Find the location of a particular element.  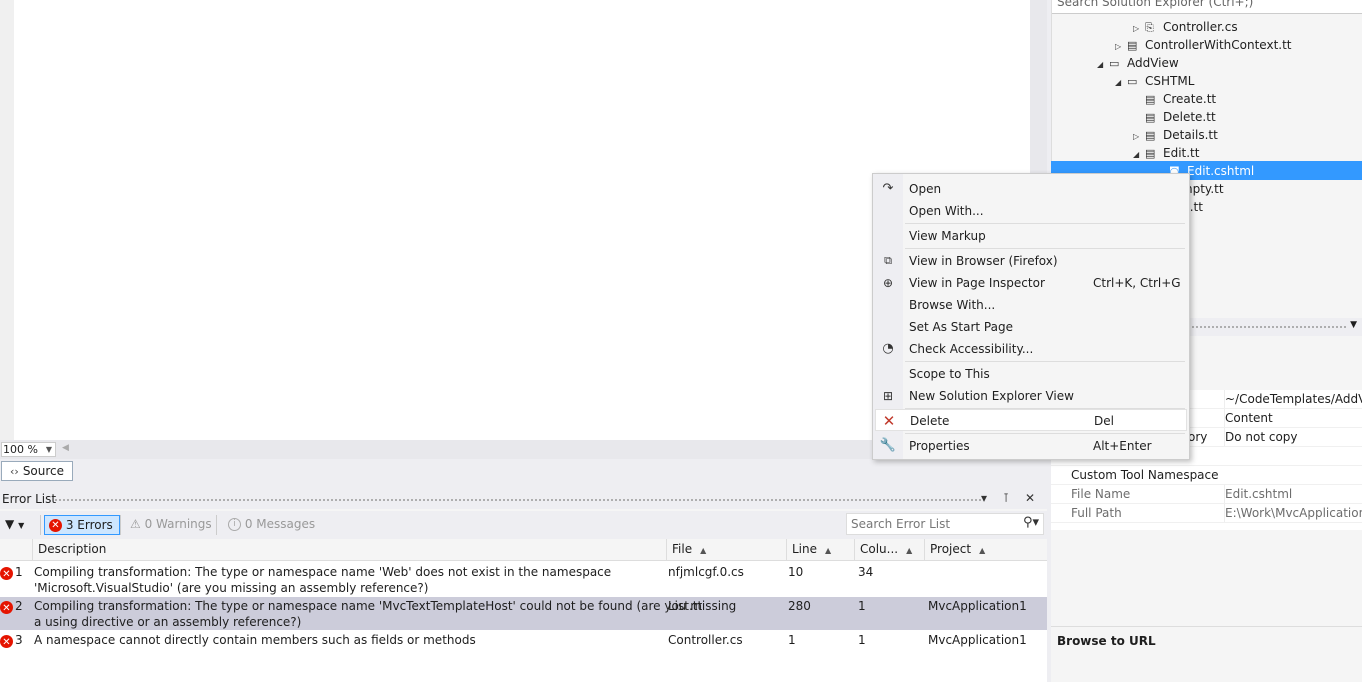

menu-item-delete: ✕ Delete Del is located at coordinates (1031, 420).